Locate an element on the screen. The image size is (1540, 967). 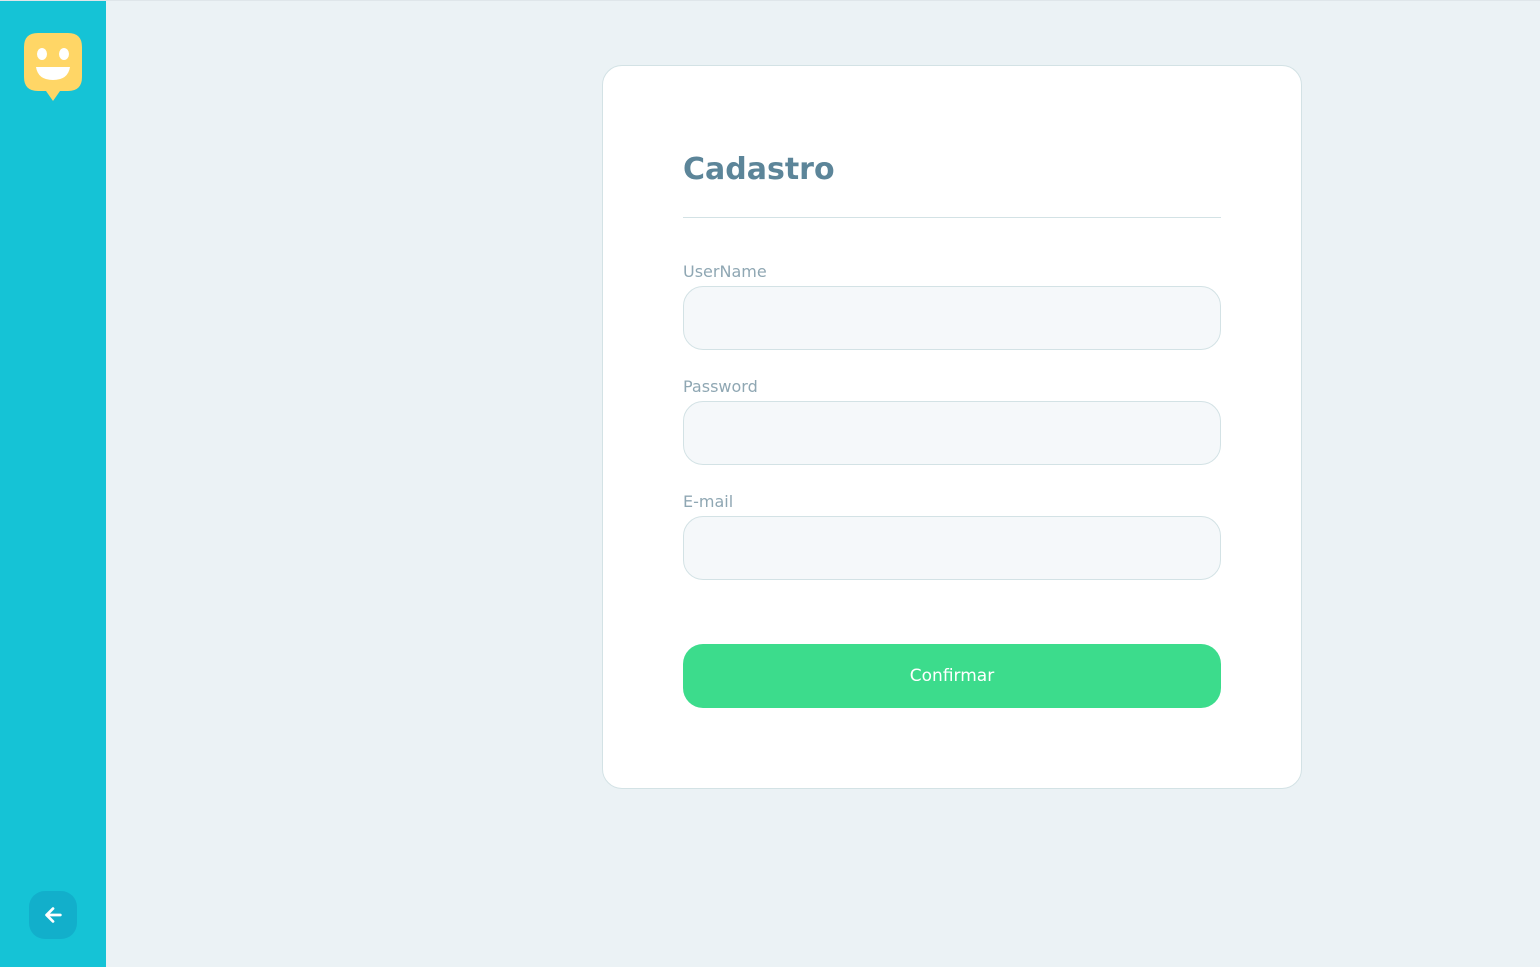
title-divider is located at coordinates (952, 217).